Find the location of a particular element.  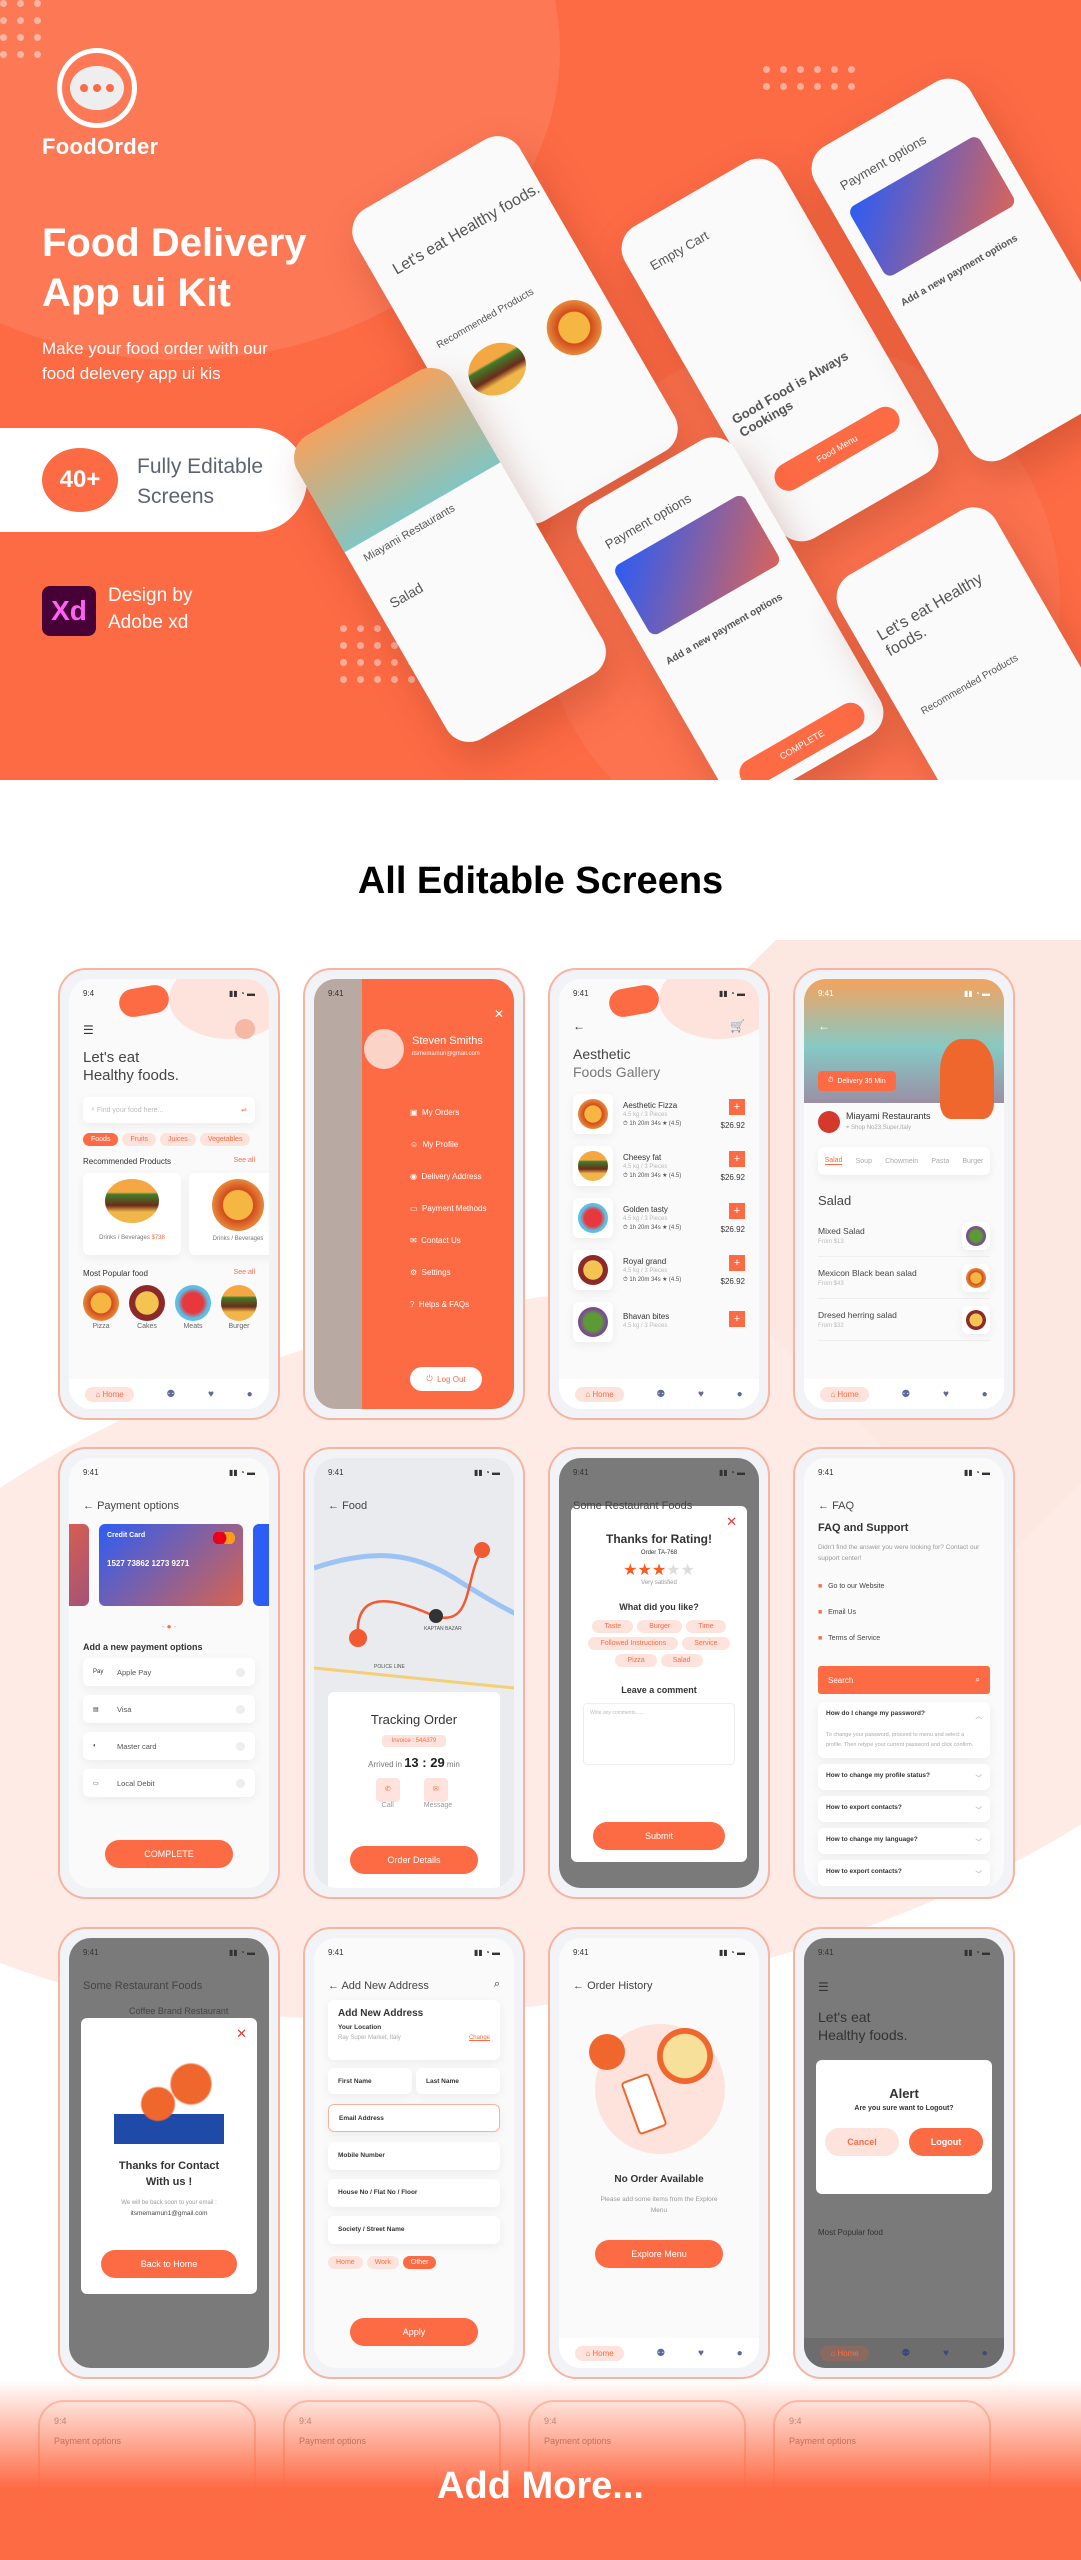

faq-item: How to change my language? ﹀ is located at coordinates (904, 1841).